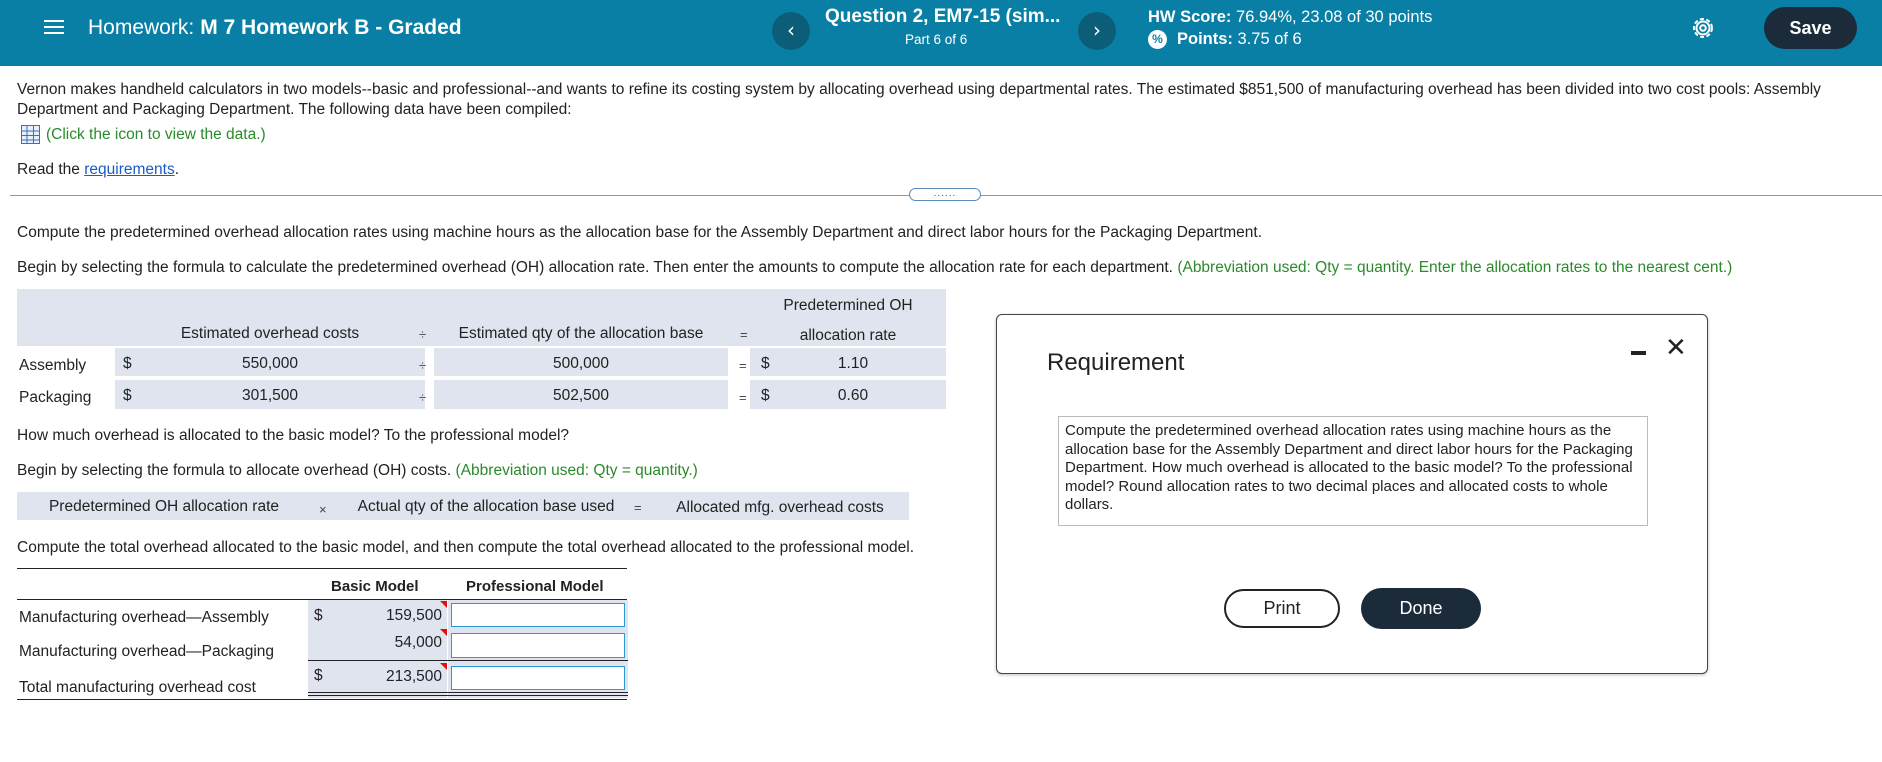  Describe the element at coordinates (423, 334) in the screenshot. I see `divide-operator: ÷` at that location.